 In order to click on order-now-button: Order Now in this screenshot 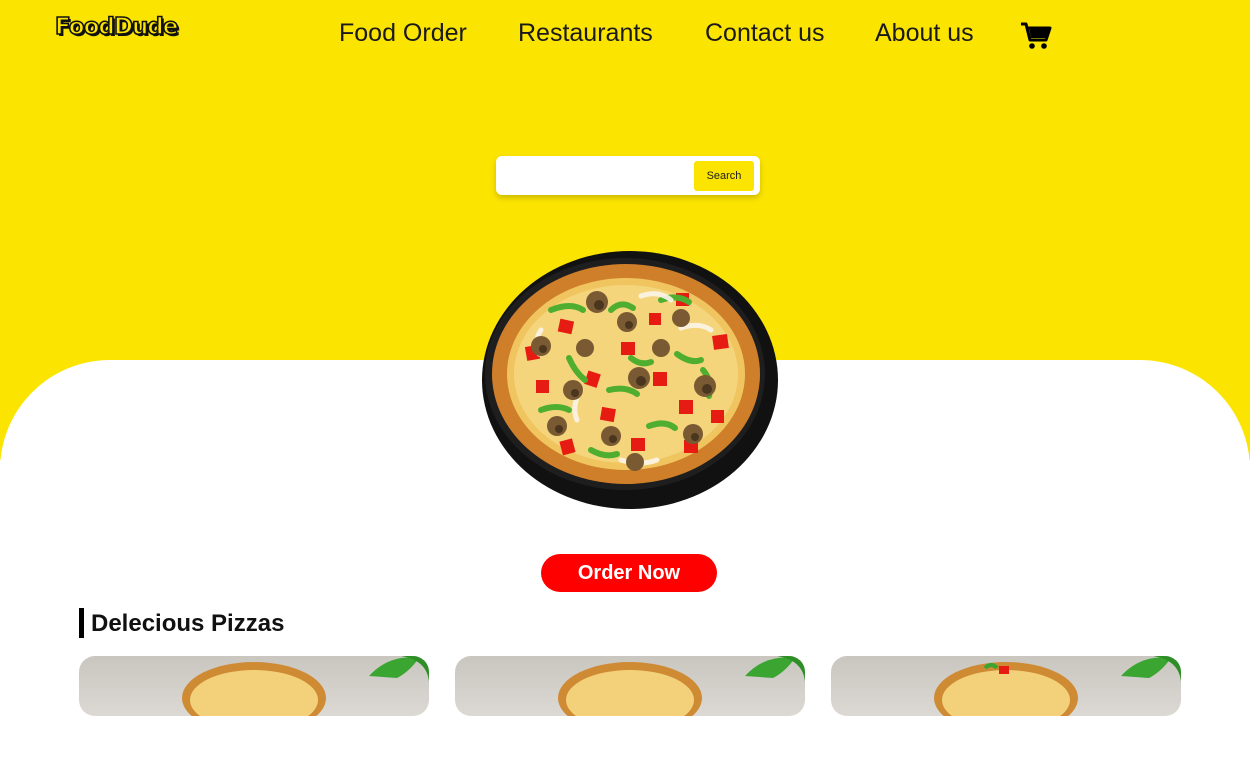, I will do `click(629, 573)`.